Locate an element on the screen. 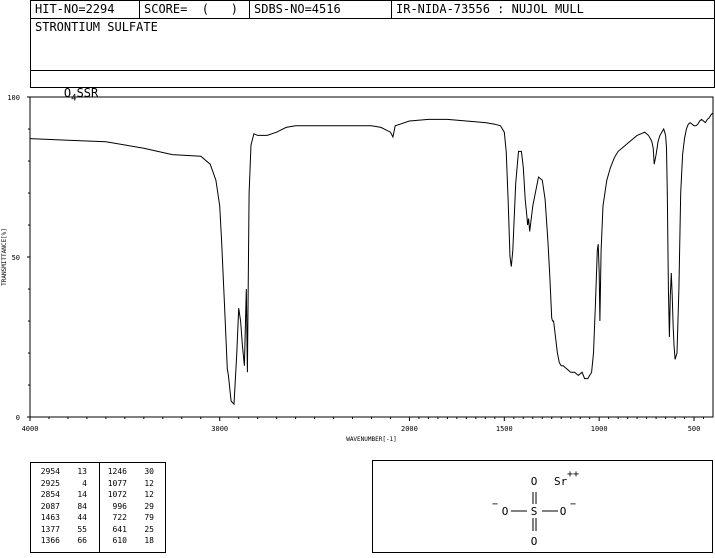  charge-minus-right: − is located at coordinates (573, 504).